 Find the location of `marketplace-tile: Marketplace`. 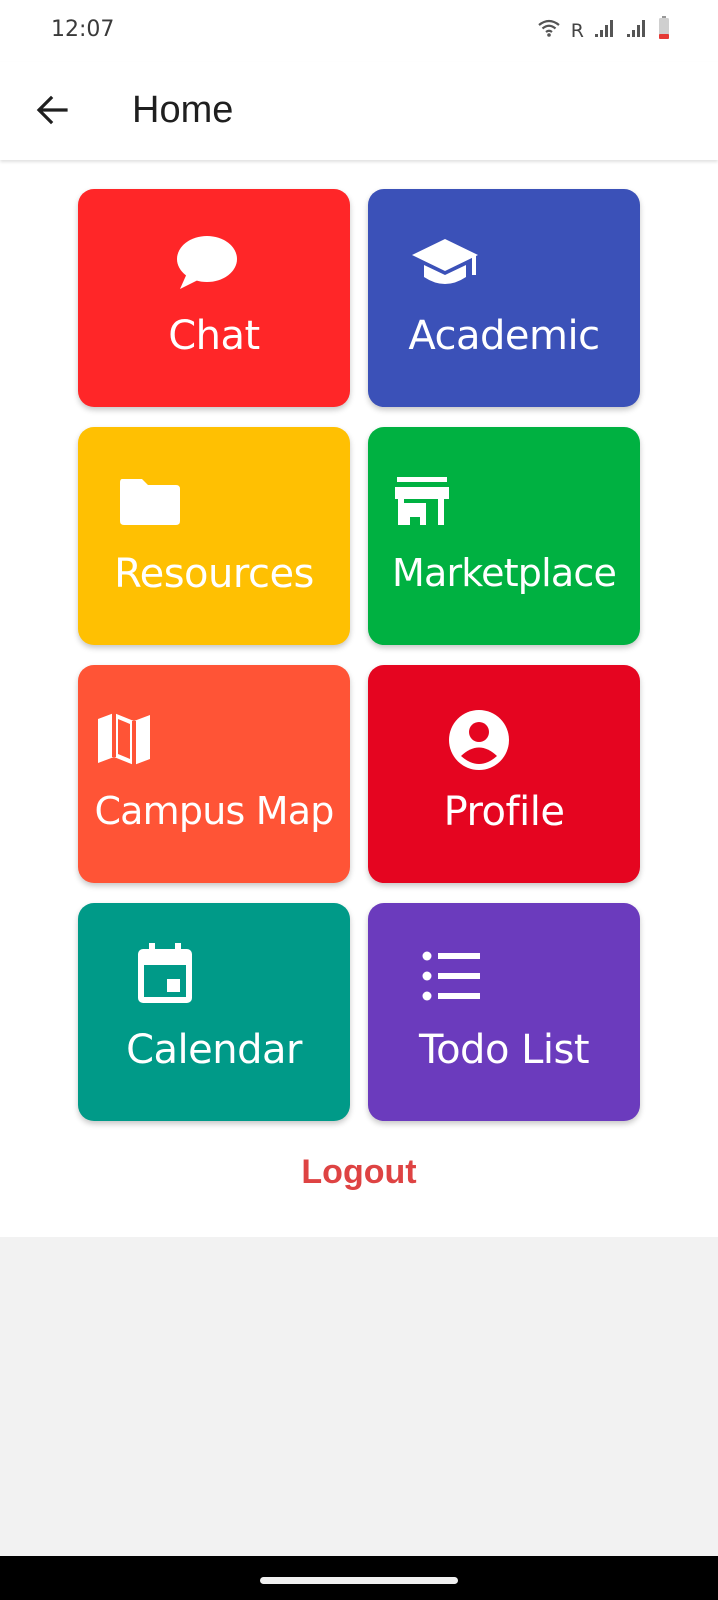

marketplace-tile: Marketplace is located at coordinates (504, 536).